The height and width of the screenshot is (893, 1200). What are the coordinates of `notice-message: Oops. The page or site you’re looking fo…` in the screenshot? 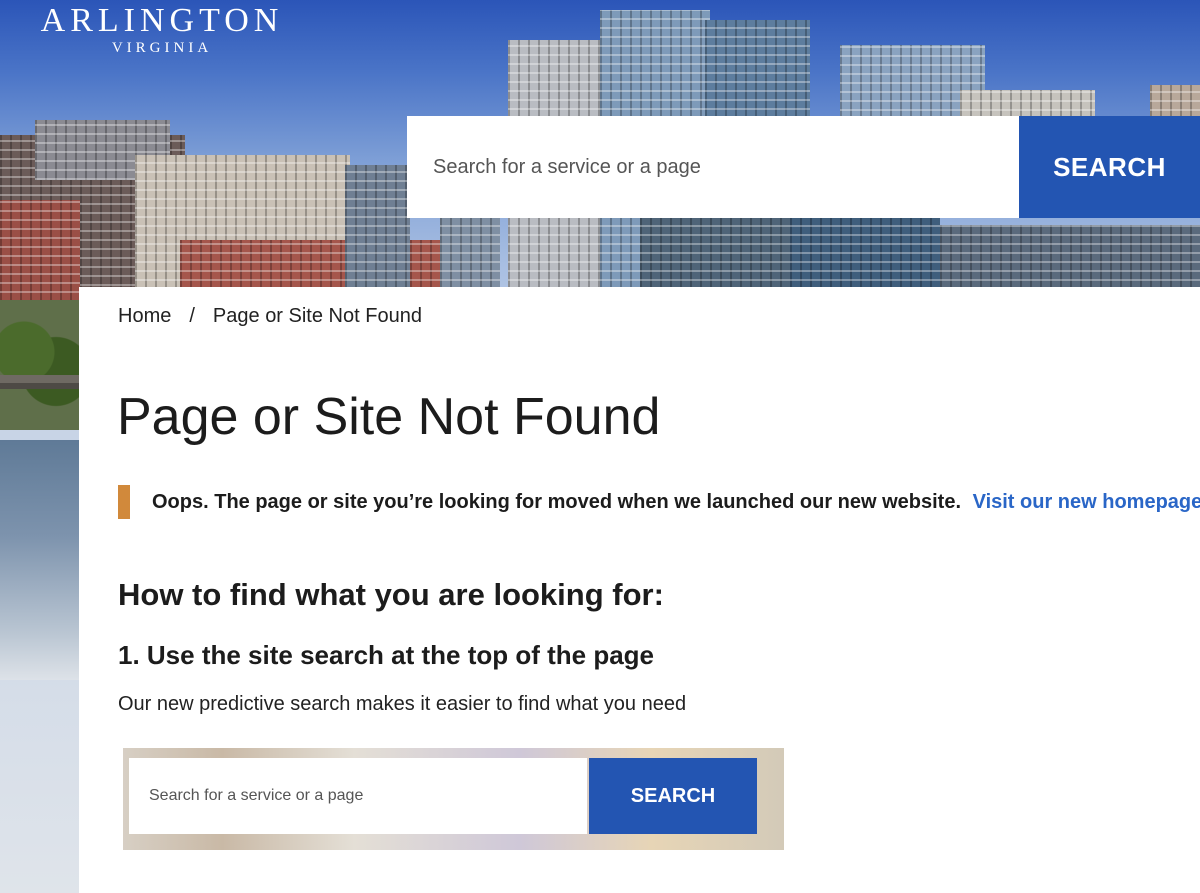 It's located at (676, 502).